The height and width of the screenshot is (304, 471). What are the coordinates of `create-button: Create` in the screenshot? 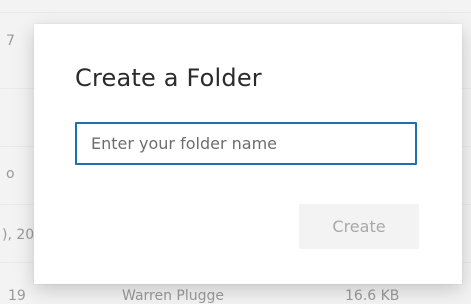 It's located at (359, 226).